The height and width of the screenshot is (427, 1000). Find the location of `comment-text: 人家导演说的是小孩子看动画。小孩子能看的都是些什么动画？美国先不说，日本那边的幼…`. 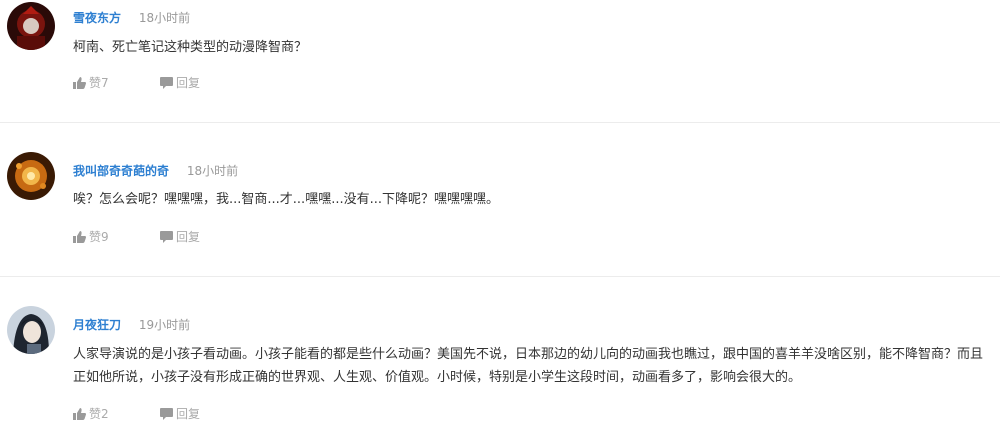

comment-text: 人家导演说的是小孩子看动画。小孩子能看的都是些什么动画？美国先不说，日本那边的幼… is located at coordinates (528, 366).